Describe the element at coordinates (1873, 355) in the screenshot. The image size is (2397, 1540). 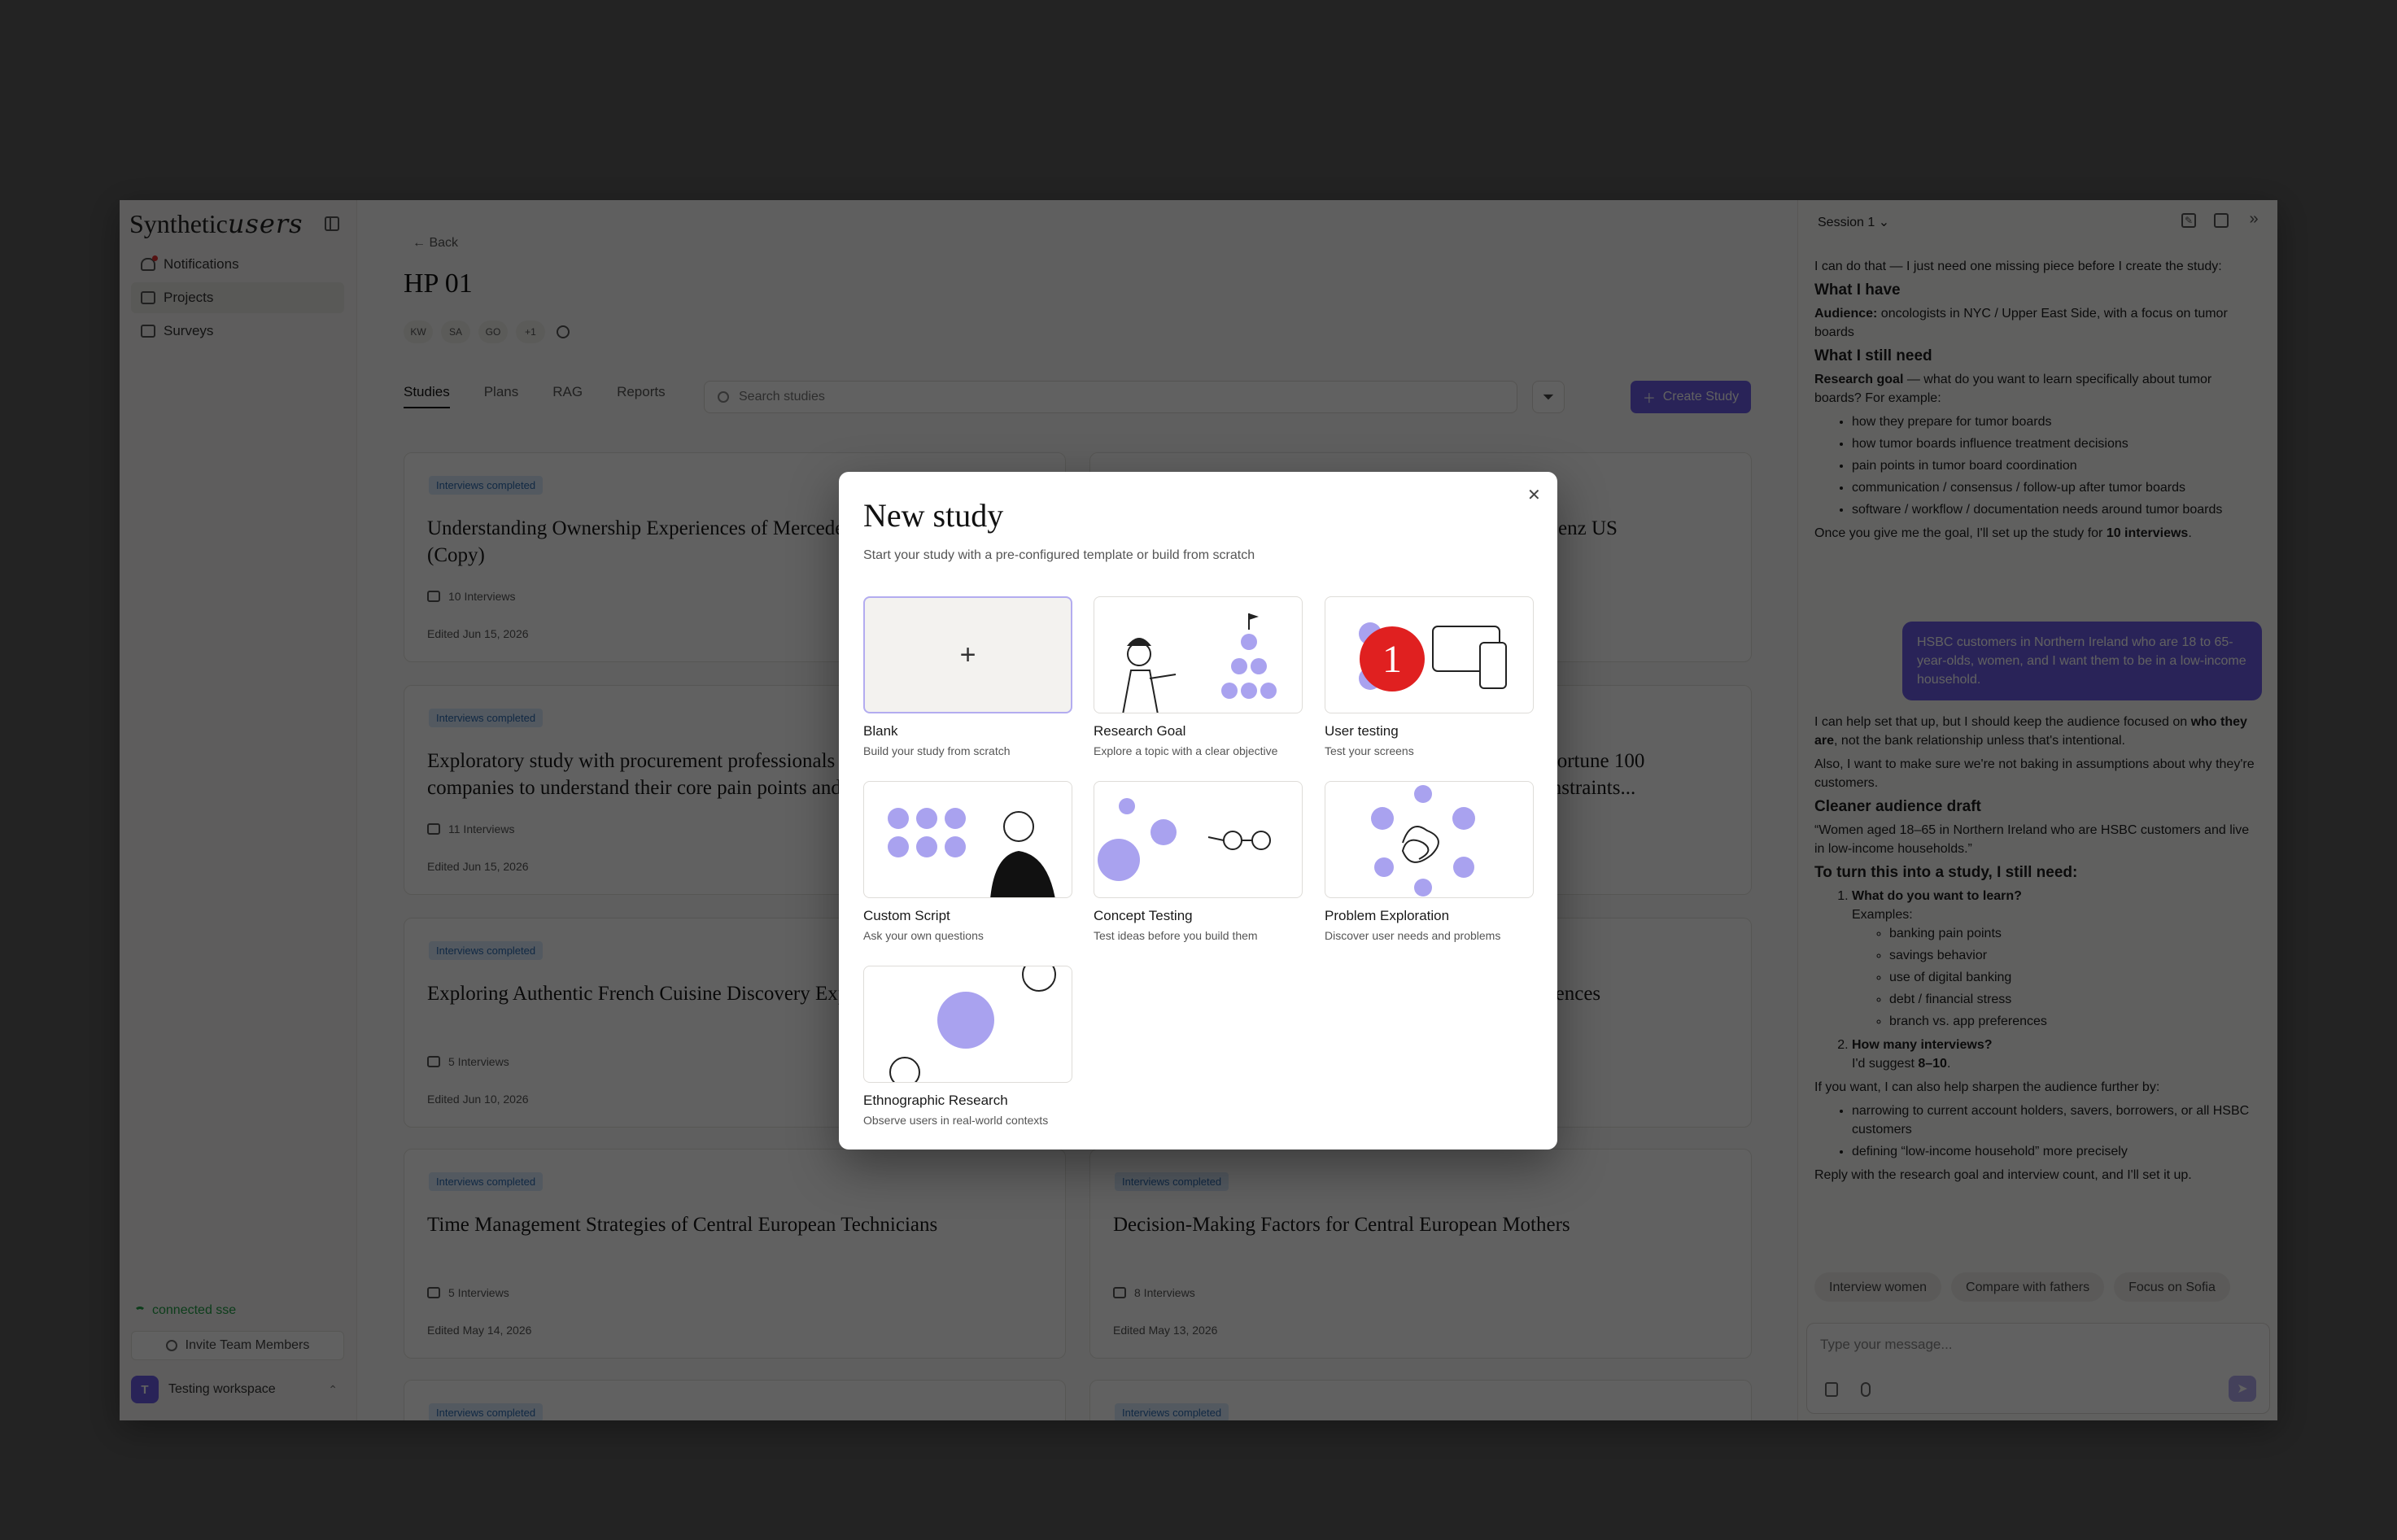
I see `message-heading: What I still need` at that location.